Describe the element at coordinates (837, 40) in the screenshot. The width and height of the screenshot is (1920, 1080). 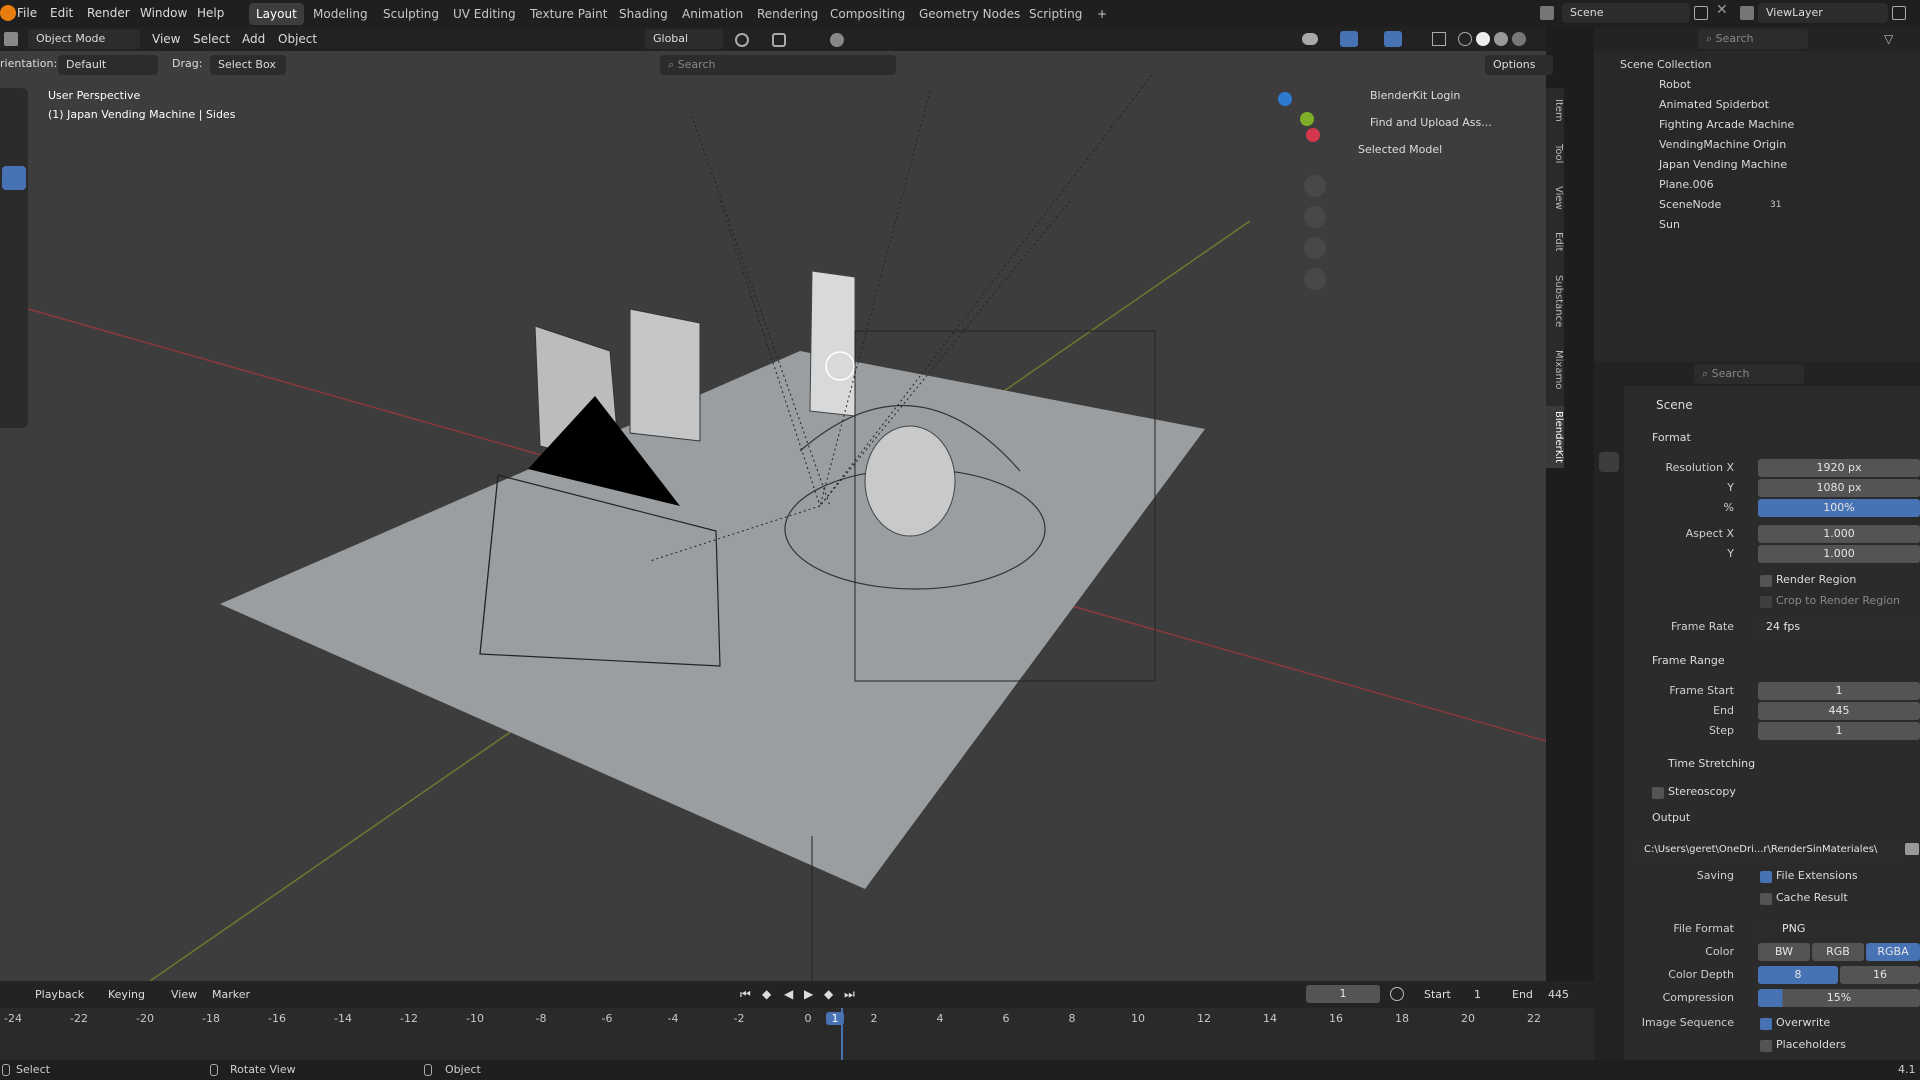
I see `proportional-edit-icon` at that location.